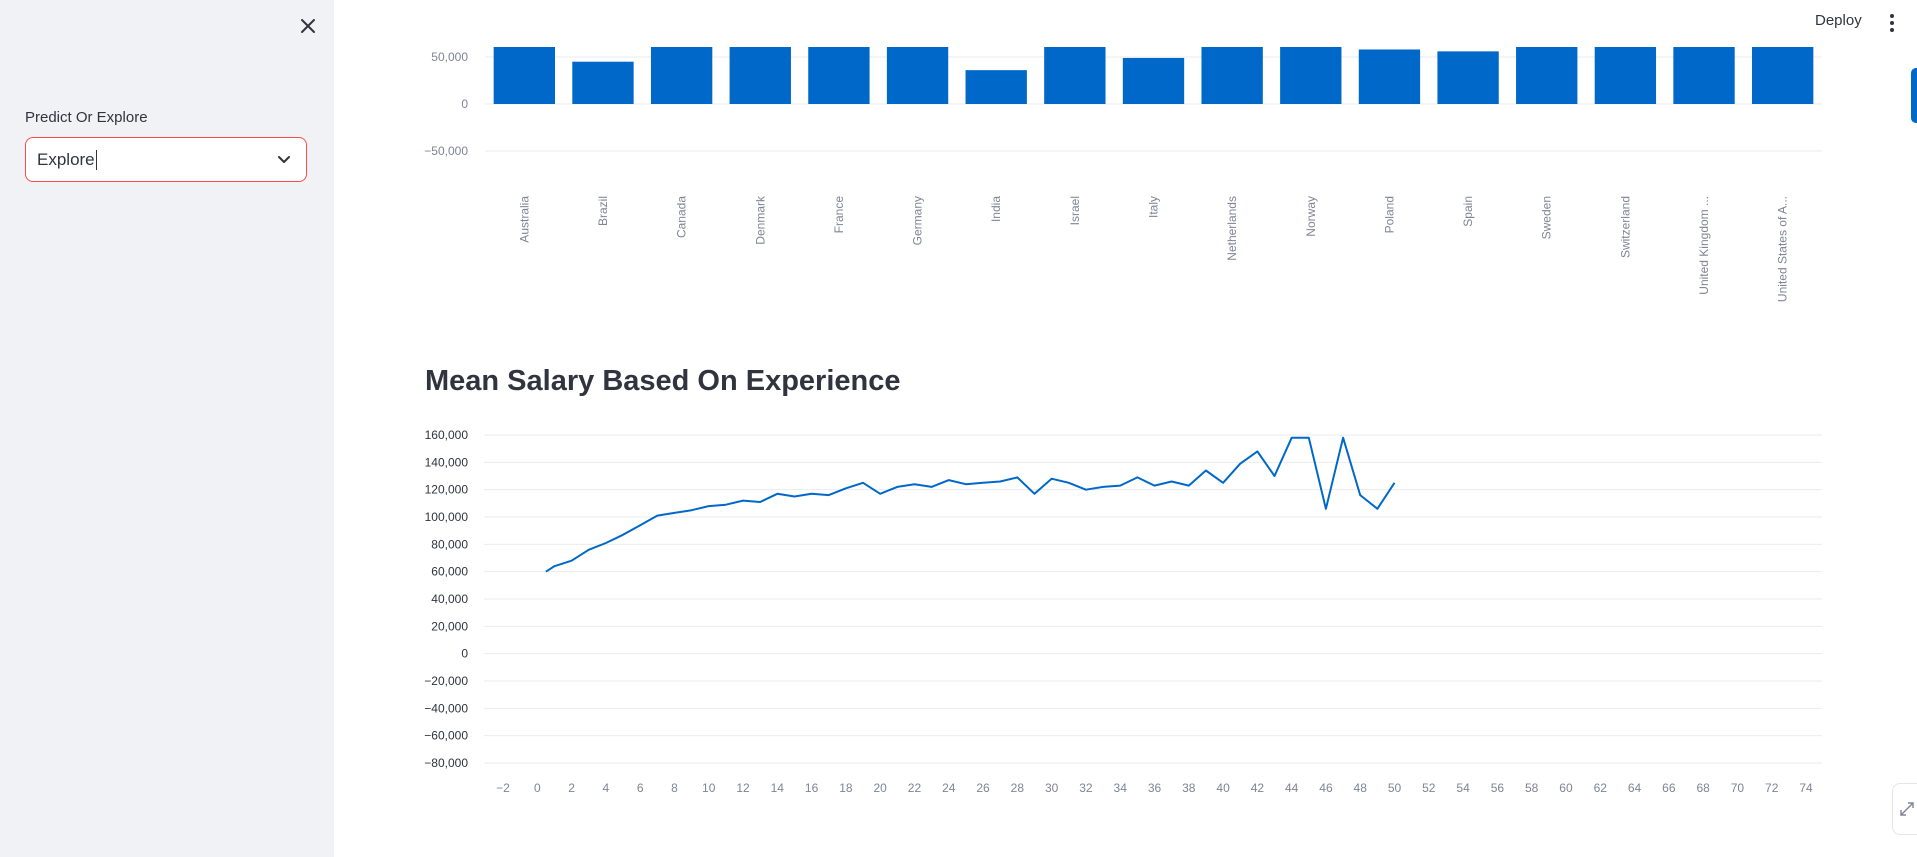 The width and height of the screenshot is (1917, 857). What do you see at coordinates (1738, 788) in the screenshot?
I see `line-x-tick-label: 70` at bounding box center [1738, 788].